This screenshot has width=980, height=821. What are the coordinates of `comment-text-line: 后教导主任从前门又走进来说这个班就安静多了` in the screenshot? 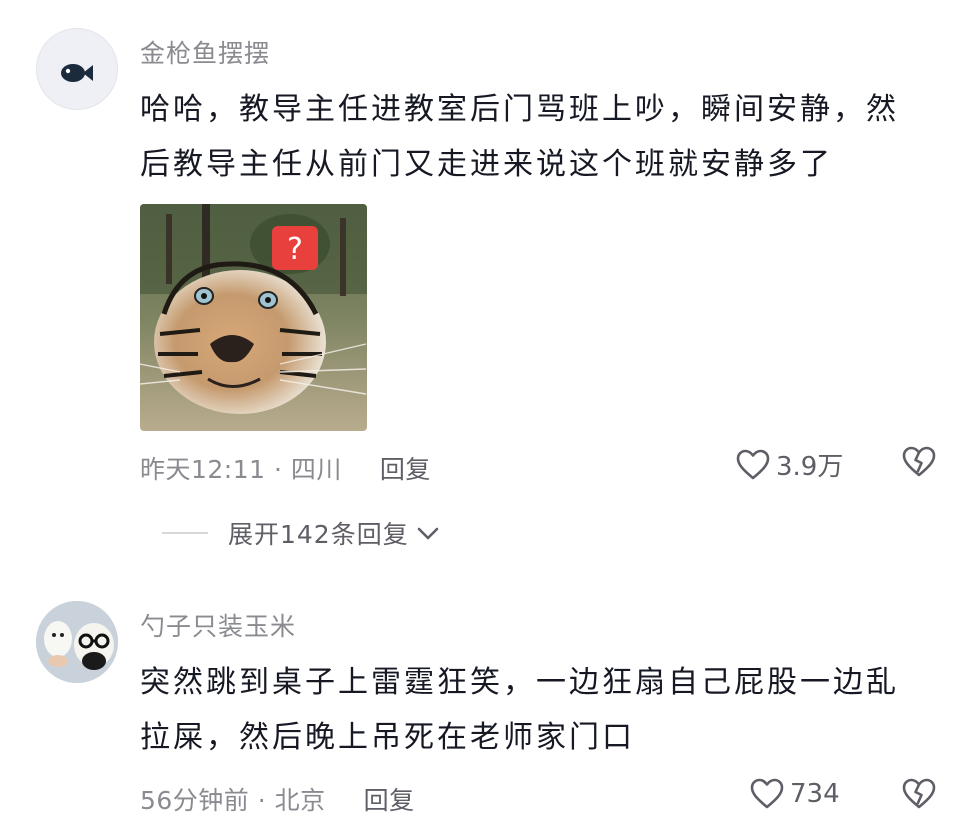 It's located at (486, 164).